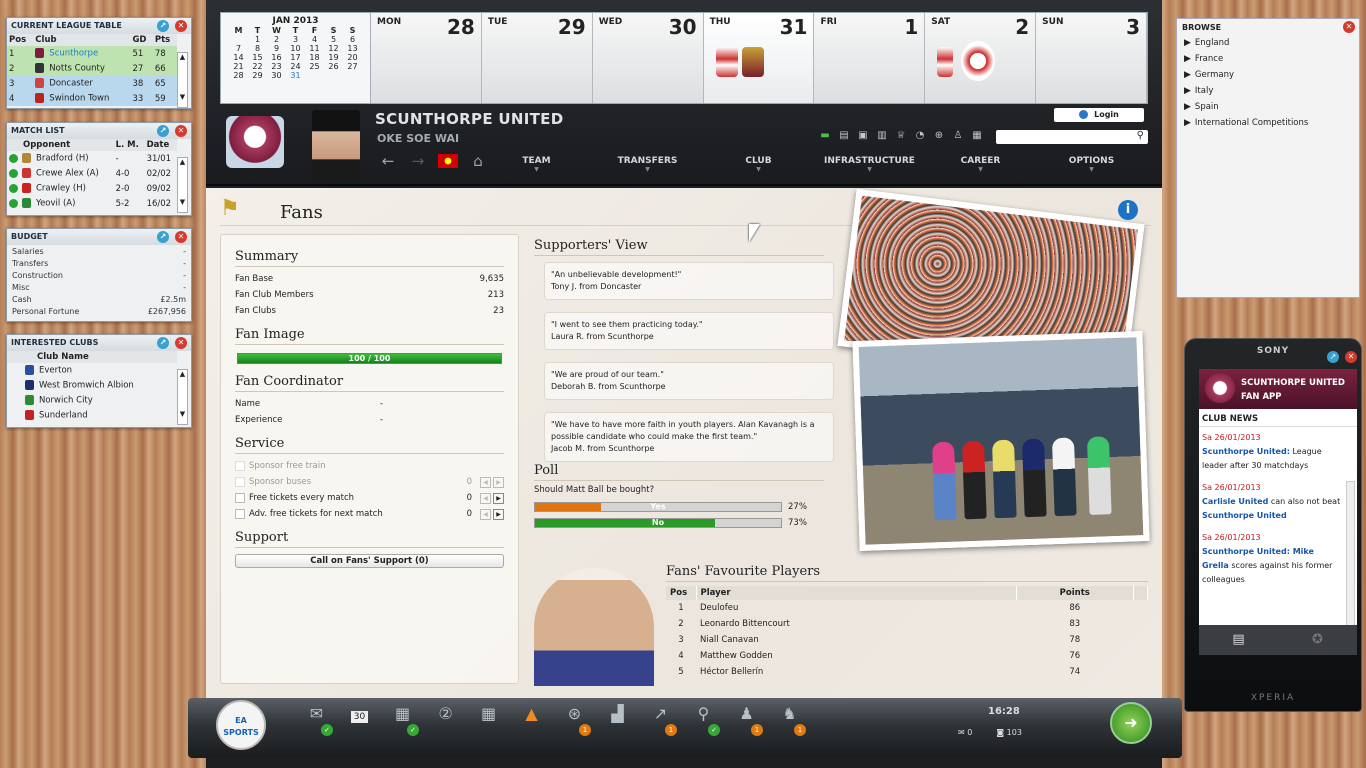  I want to click on training-icon: ▦, so click(488, 718).